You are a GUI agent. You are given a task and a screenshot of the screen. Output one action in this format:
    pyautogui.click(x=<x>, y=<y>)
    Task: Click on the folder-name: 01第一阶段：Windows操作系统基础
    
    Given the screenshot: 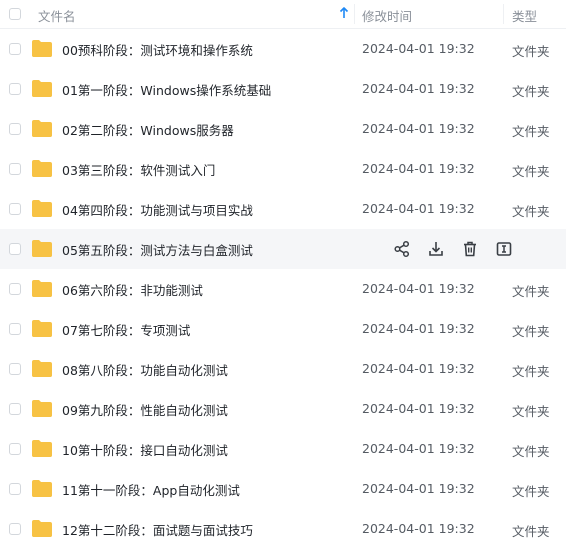 What is the action you would take?
    pyautogui.click(x=166, y=89)
    